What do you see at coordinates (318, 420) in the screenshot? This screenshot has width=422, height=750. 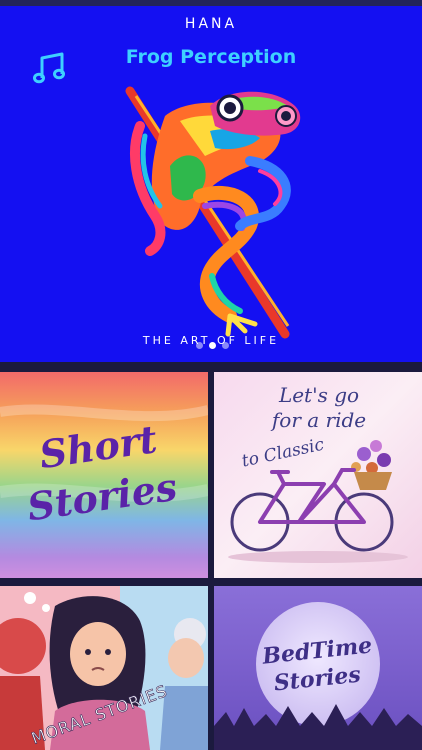 I see `card-ride-line2: for a ride` at bounding box center [318, 420].